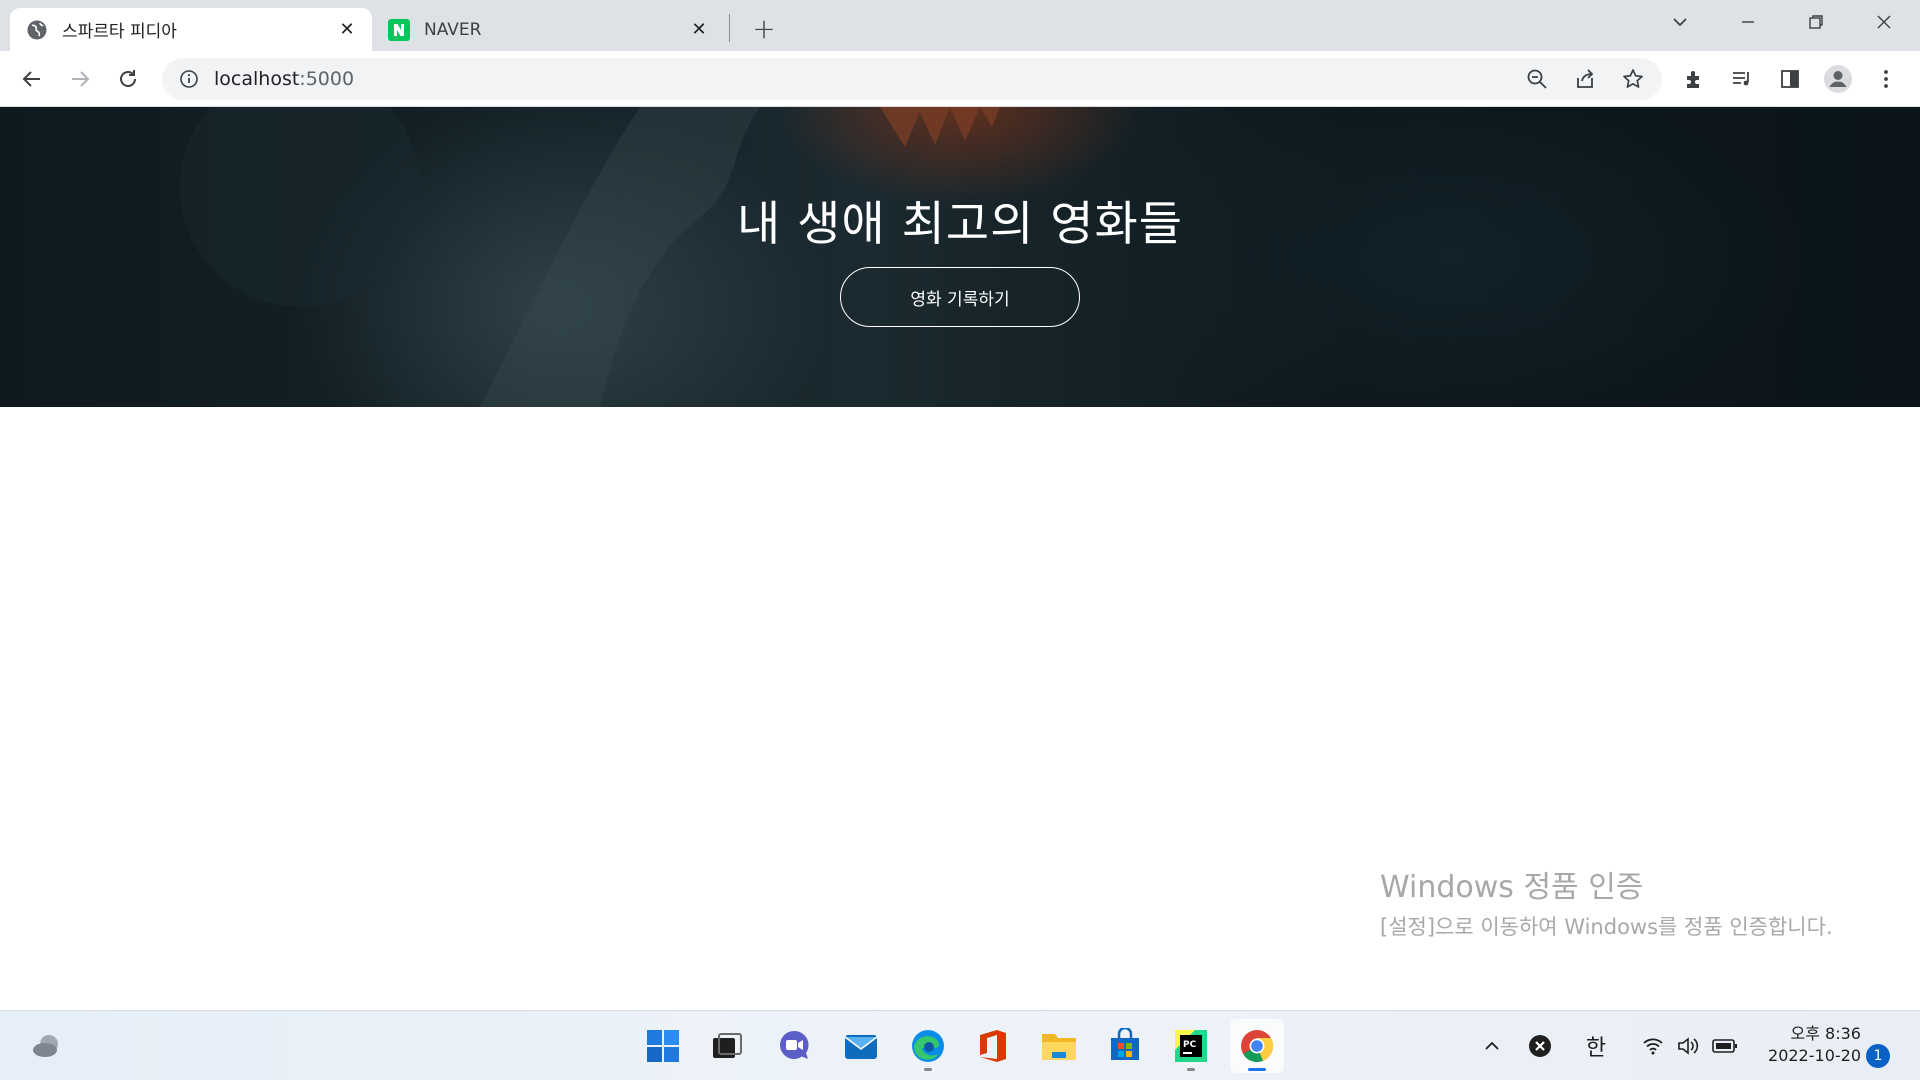 Image resolution: width=1920 pixels, height=1081 pixels. I want to click on tab-title: 스파르타 피디아, so click(119, 32).